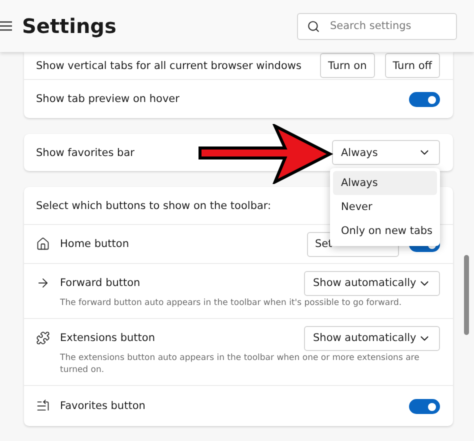  What do you see at coordinates (169, 66) in the screenshot?
I see `setting-label: Show vertical tabs for all current browser windows` at bounding box center [169, 66].